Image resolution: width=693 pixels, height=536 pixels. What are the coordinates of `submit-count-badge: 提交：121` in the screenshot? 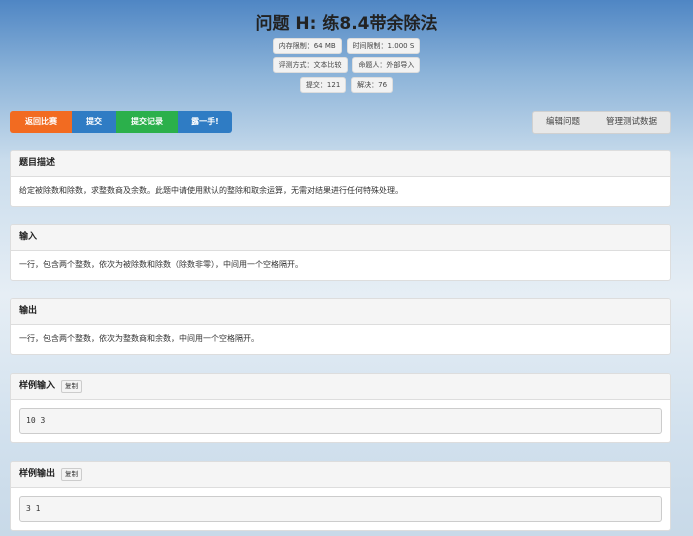 It's located at (323, 85).